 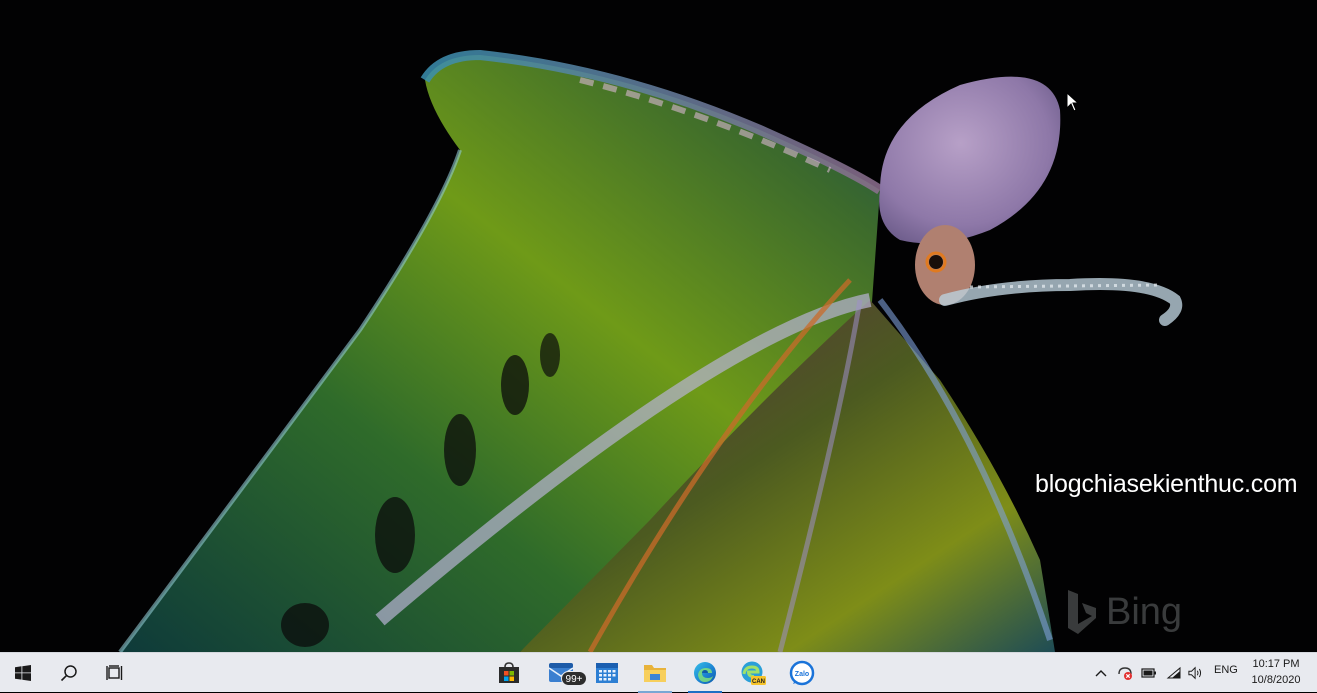 I want to click on zalo-label: Zalo, so click(x=802, y=674).